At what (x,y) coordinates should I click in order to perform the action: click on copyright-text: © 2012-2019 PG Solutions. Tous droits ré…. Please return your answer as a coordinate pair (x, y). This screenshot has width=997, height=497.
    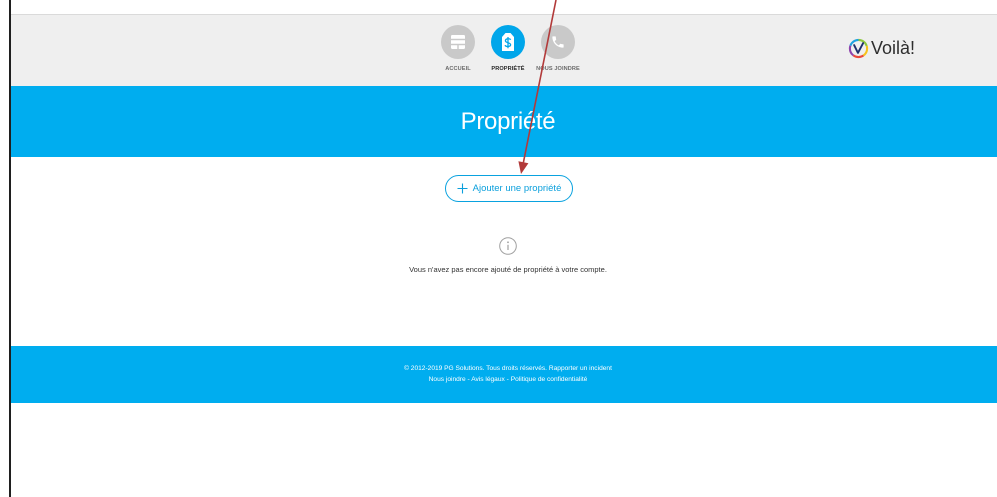
    Looking at the image, I should click on (476, 368).